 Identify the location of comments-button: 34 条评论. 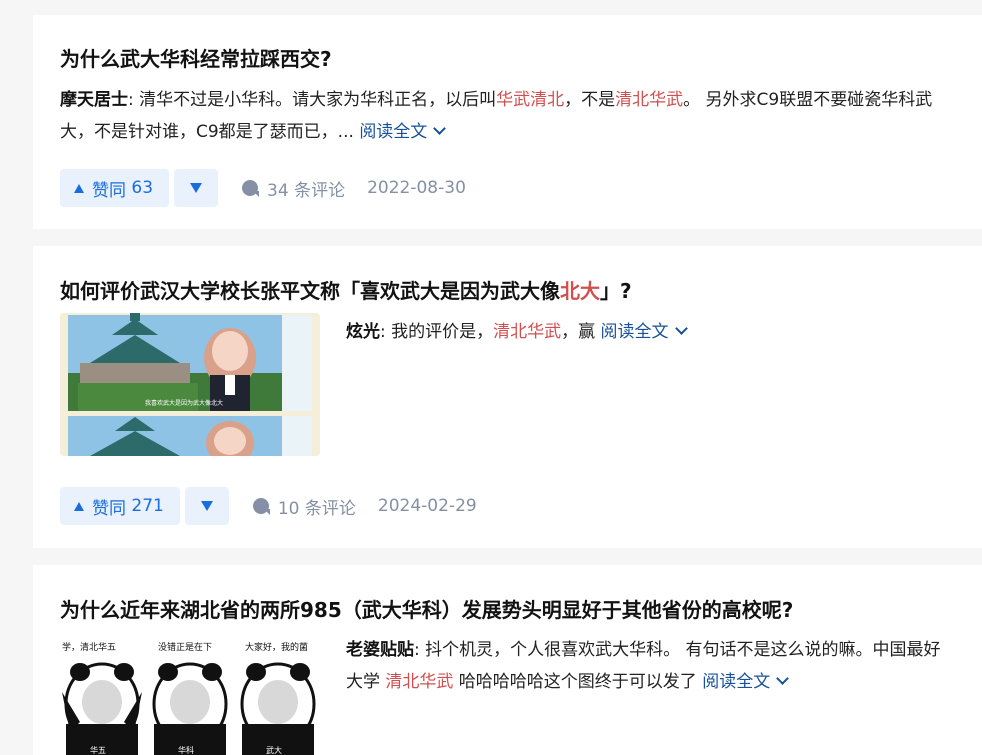
(293, 188).